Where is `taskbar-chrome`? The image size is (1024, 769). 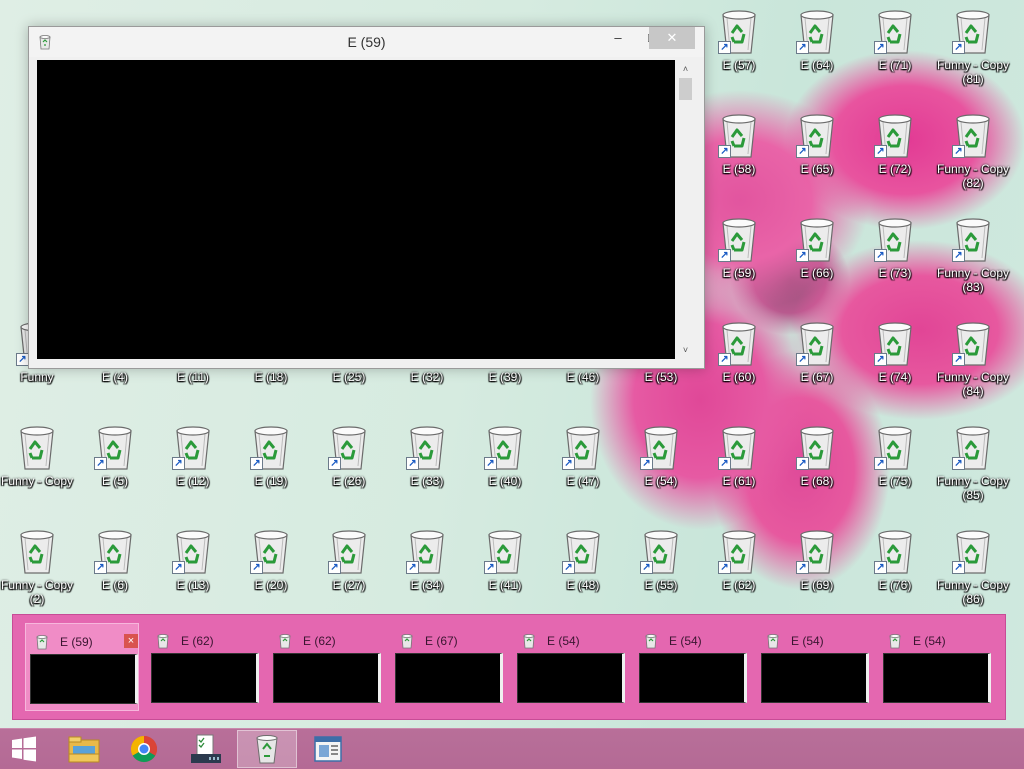 taskbar-chrome is located at coordinates (144, 749).